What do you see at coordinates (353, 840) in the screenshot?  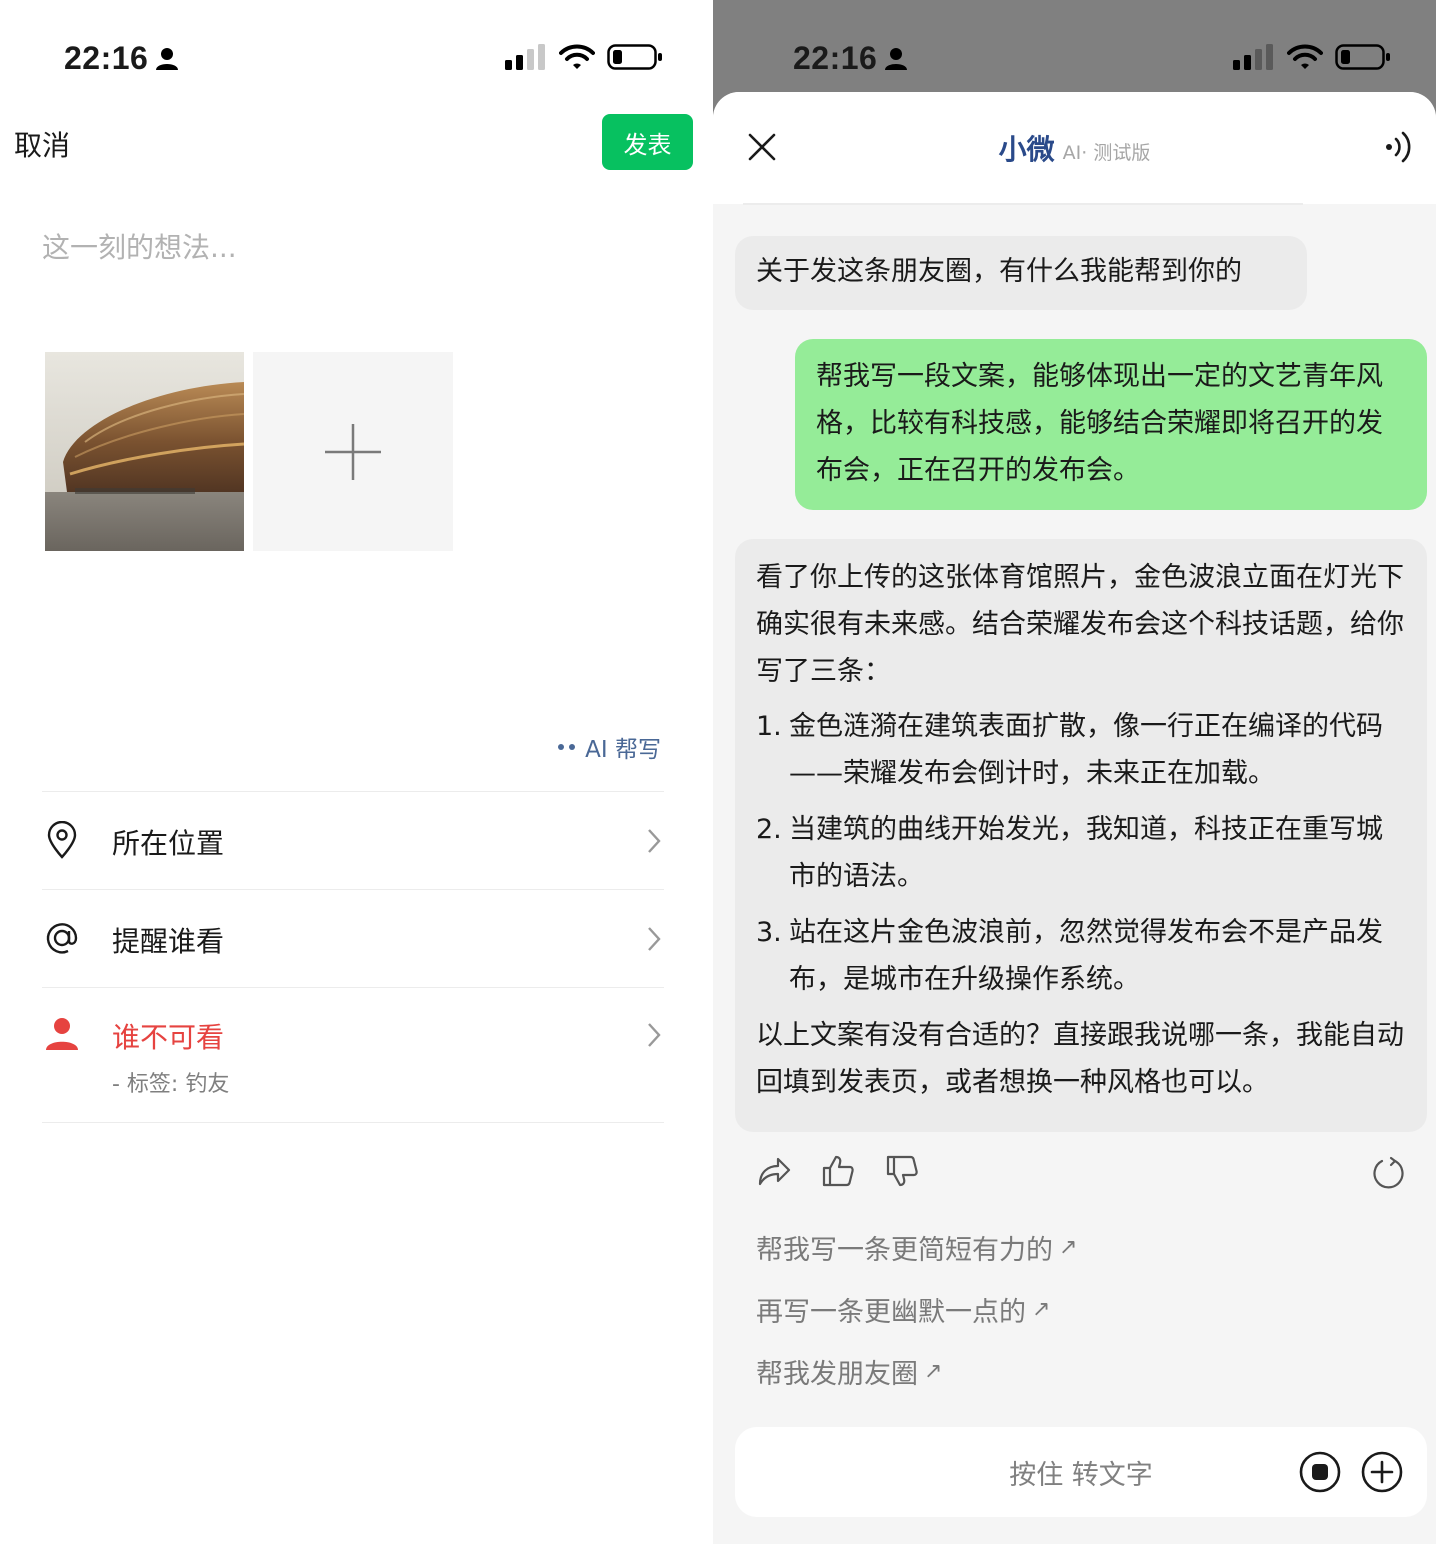 I see `location-row: 所在位置` at bounding box center [353, 840].